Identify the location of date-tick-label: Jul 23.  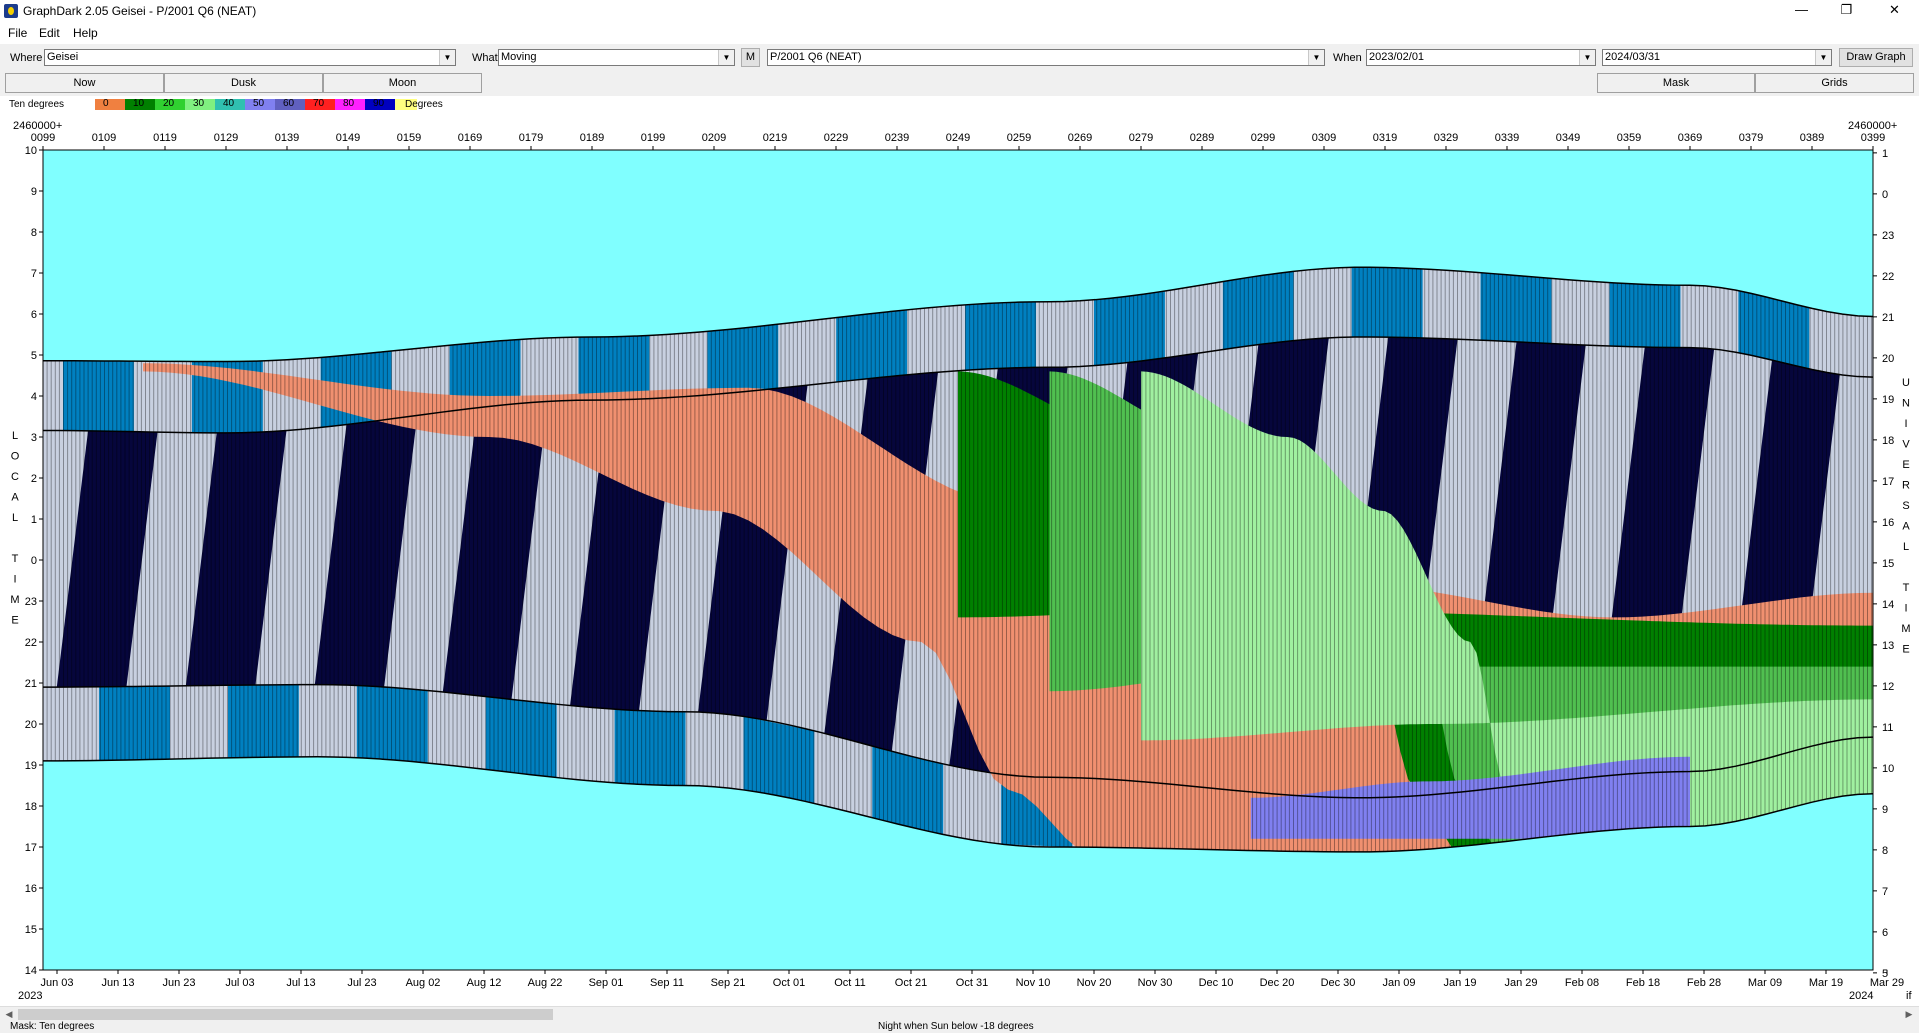
(361, 983).